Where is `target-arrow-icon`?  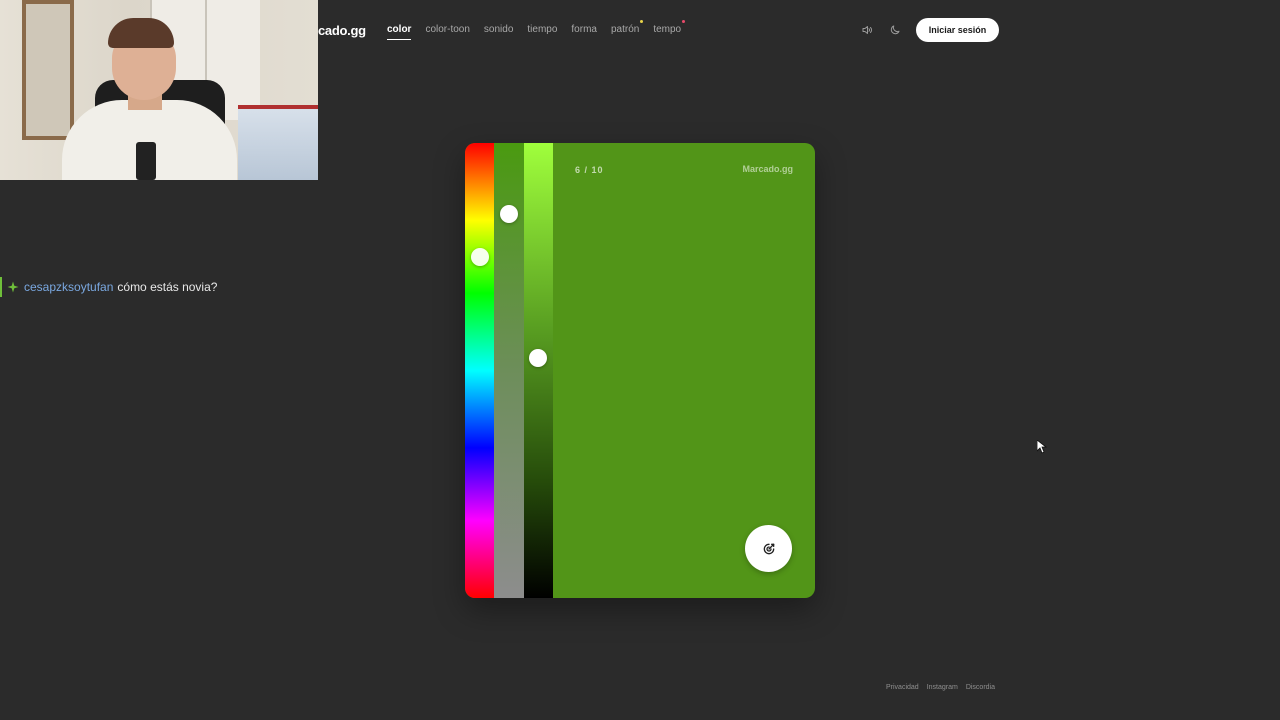
target-arrow-icon is located at coordinates (768, 548).